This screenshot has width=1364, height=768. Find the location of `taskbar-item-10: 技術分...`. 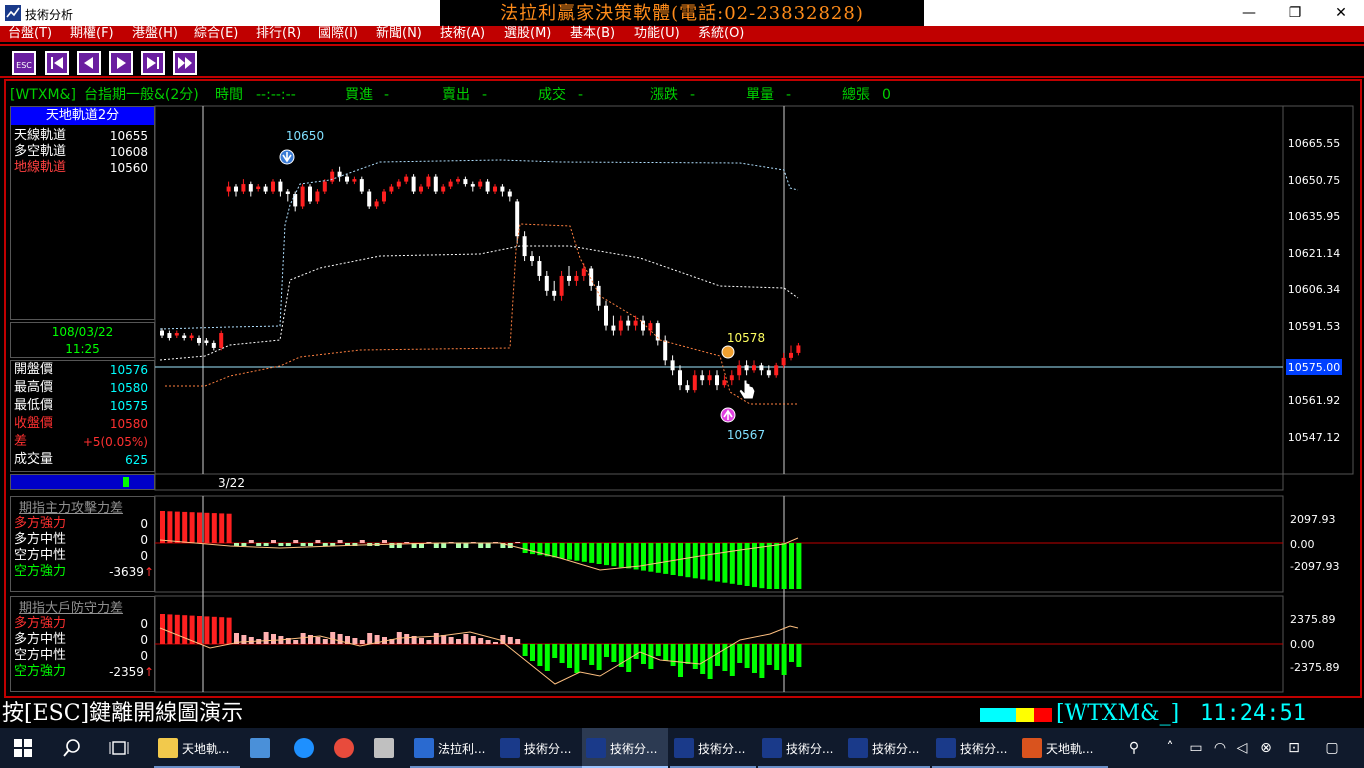

taskbar-item-10: 技術分... is located at coordinates (887, 748).